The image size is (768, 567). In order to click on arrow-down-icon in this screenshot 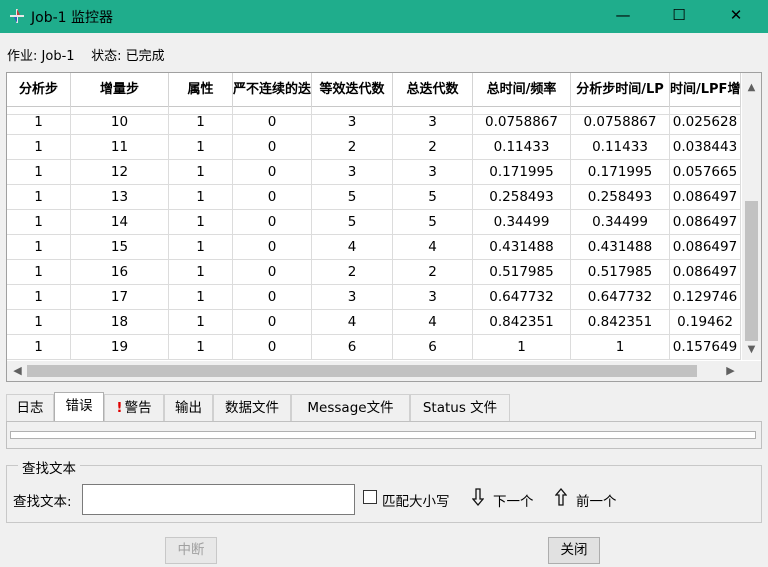, I will do `click(478, 497)`.